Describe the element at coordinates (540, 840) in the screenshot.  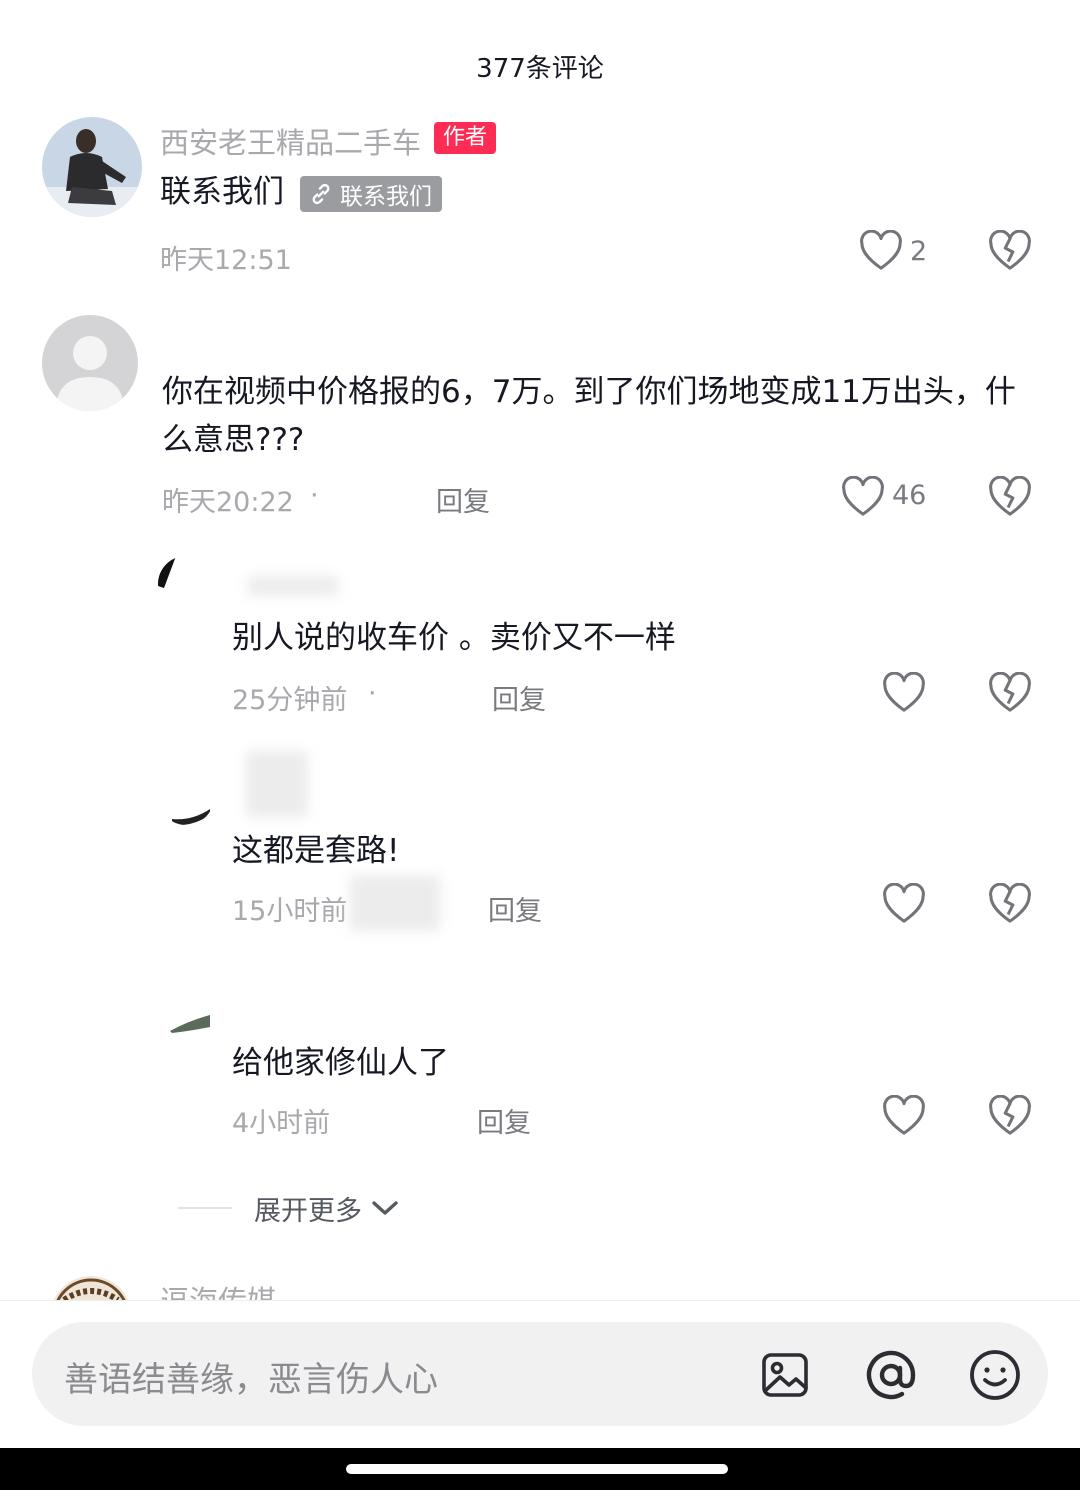
I see `reply-item: 这都是套路! 15小时前 回复` at that location.